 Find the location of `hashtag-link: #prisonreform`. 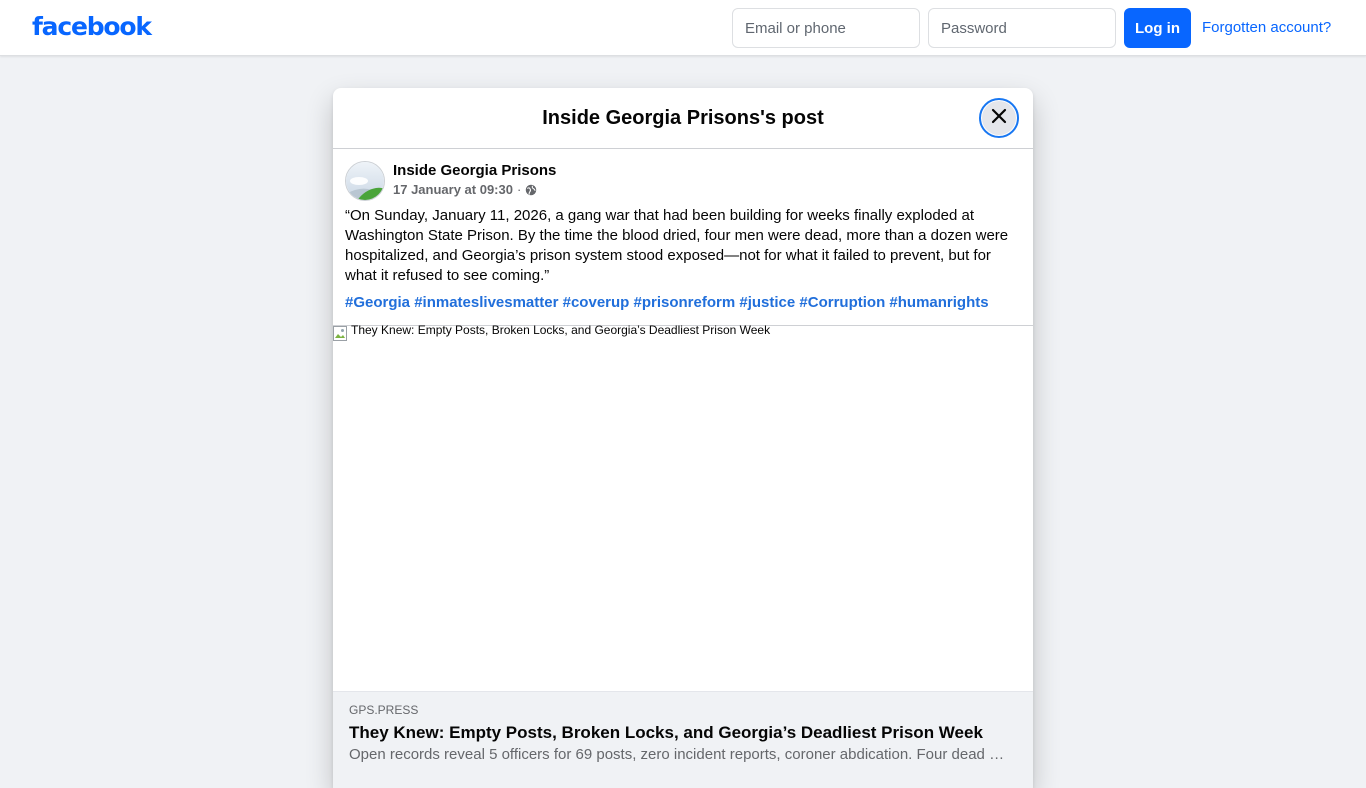

hashtag-link: #prisonreform is located at coordinates (685, 302).